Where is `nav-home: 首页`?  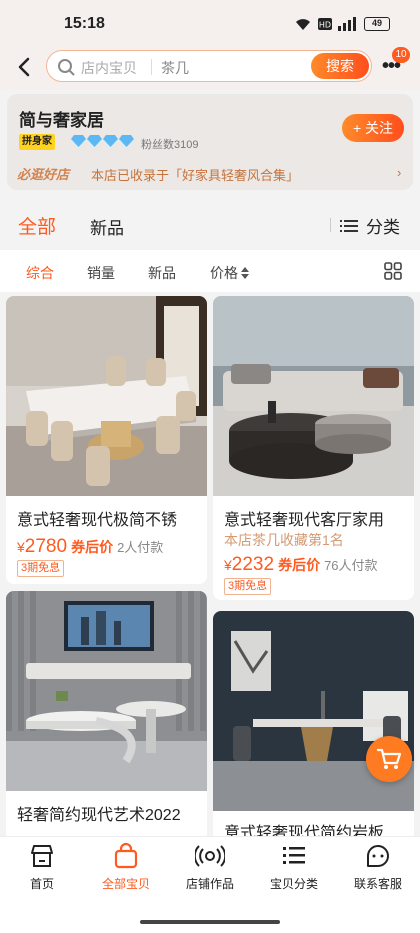 nav-home: 首页 is located at coordinates (42, 866).